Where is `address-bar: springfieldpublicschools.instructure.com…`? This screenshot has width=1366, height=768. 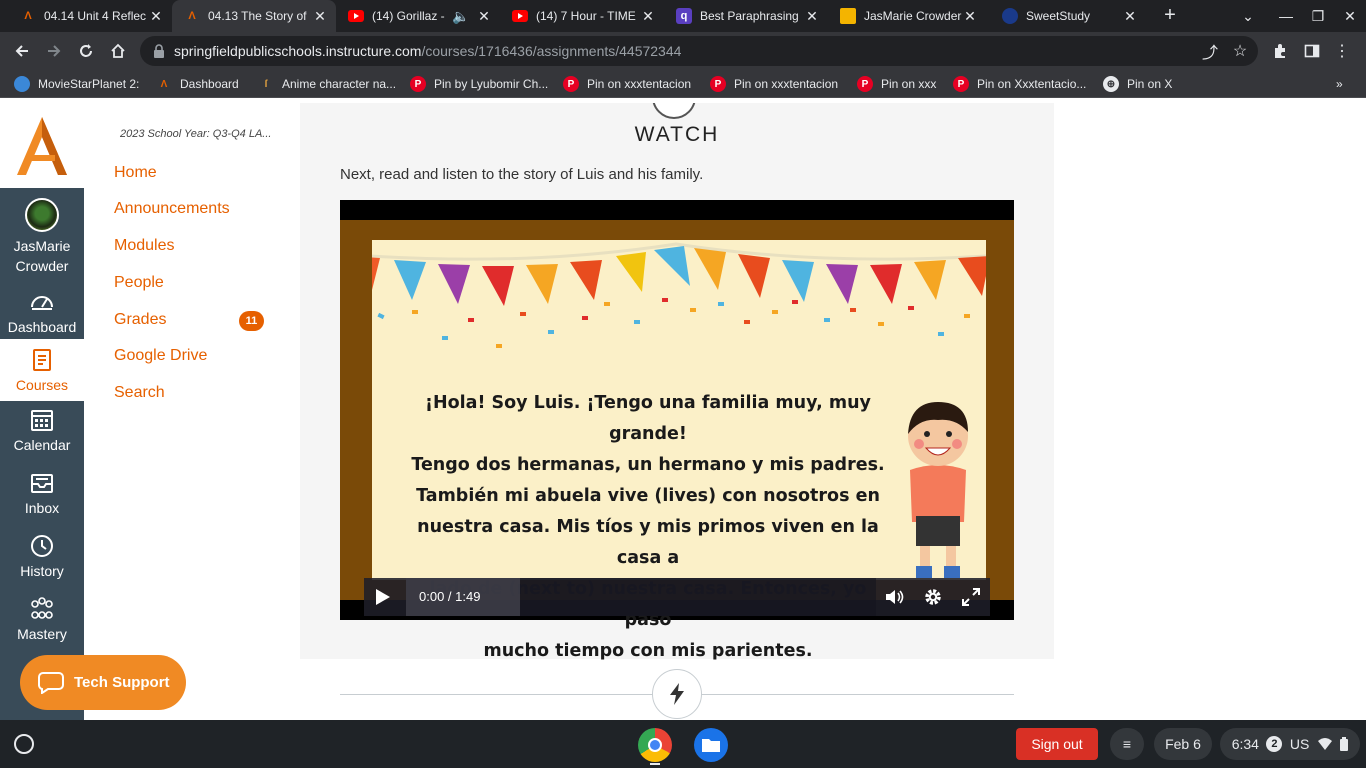 address-bar: springfieldpublicschools.instructure.com… is located at coordinates (699, 51).